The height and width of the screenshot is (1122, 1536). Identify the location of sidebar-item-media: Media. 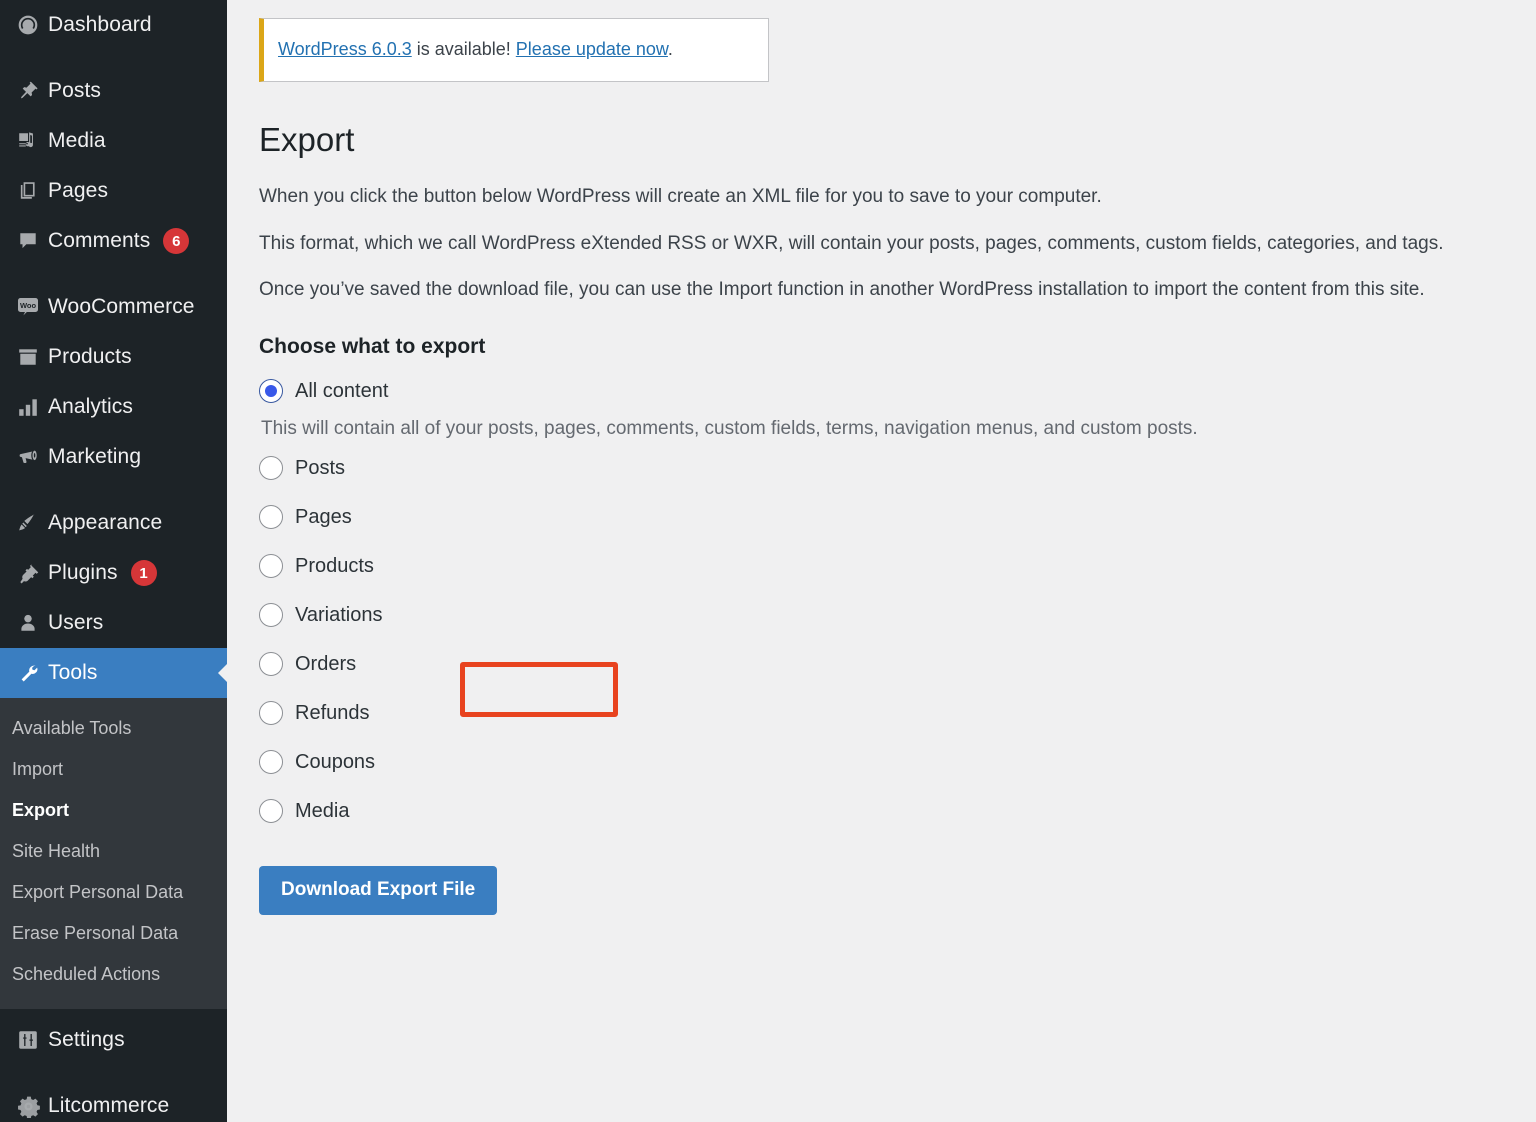
(113, 141).